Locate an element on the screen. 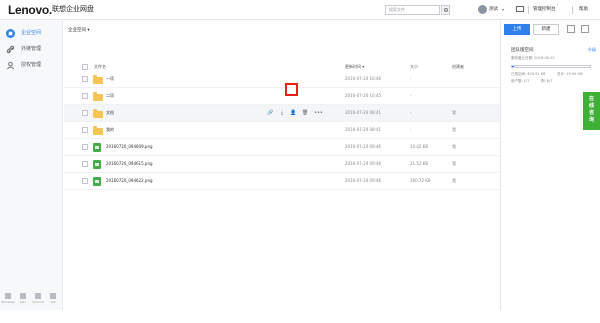 The image size is (600, 323). ios-icon is located at coordinates (53, 296).